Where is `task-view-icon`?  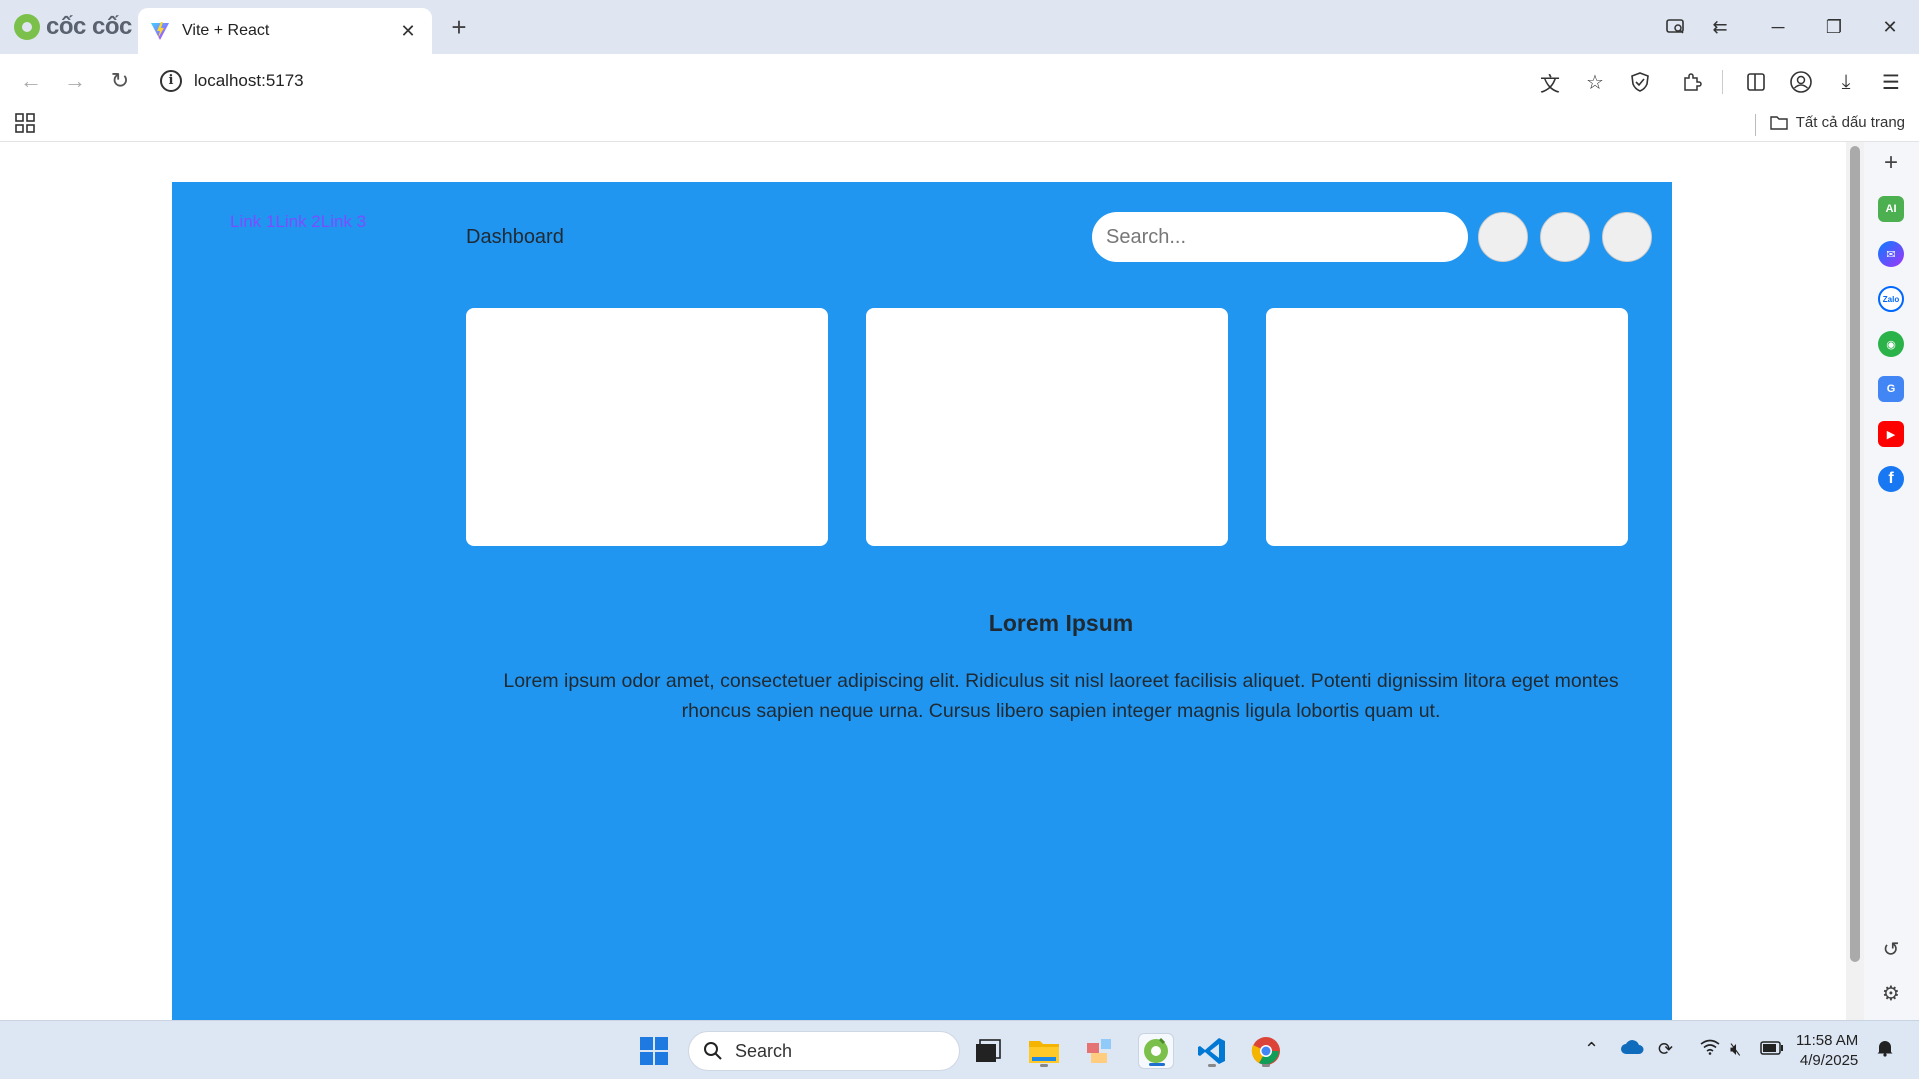 task-view-icon is located at coordinates (988, 1051).